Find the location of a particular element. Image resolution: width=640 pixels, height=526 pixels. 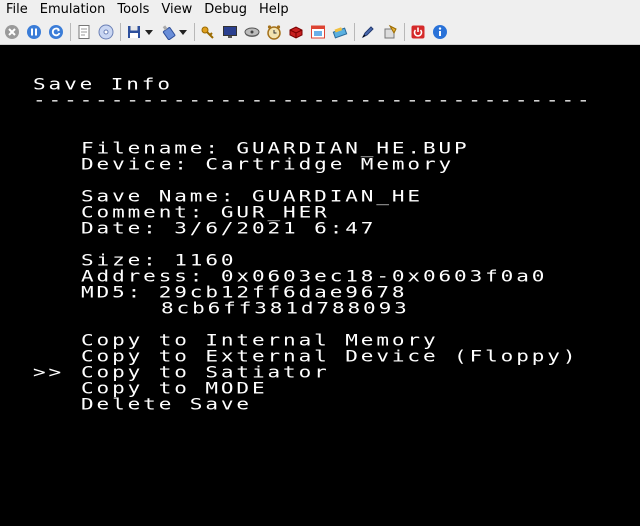

option-copy-external: Copy to External Device (Floppy) is located at coordinates (329, 356).